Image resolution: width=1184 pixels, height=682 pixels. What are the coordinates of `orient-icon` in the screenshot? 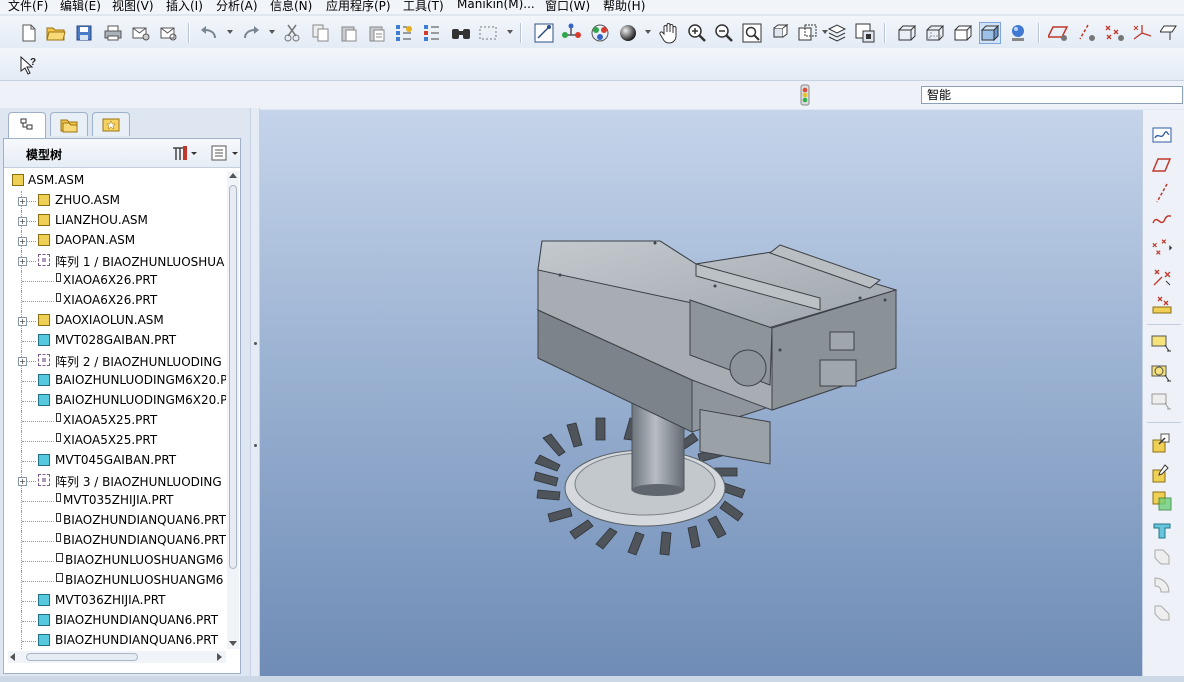 It's located at (600, 33).